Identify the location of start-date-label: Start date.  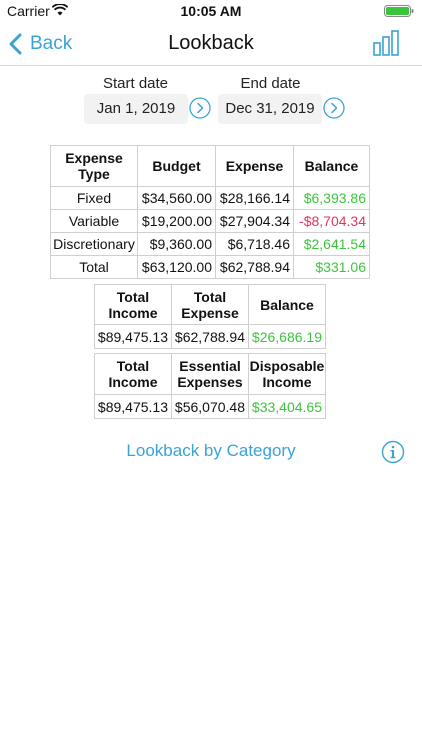
(135, 83).